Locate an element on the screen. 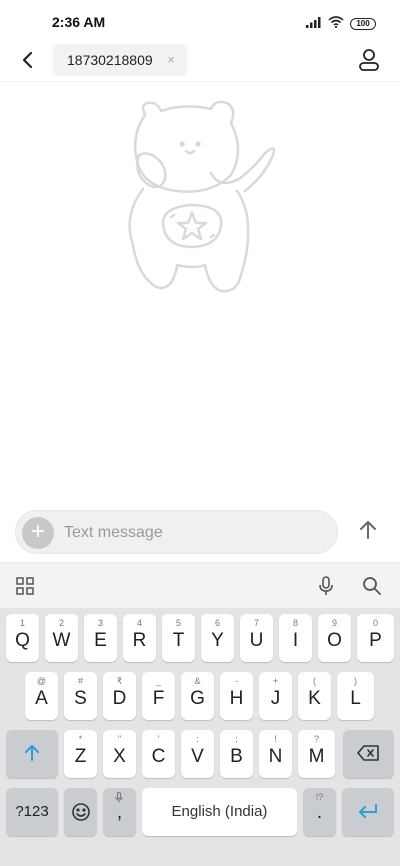  backspace-key is located at coordinates (368, 754).